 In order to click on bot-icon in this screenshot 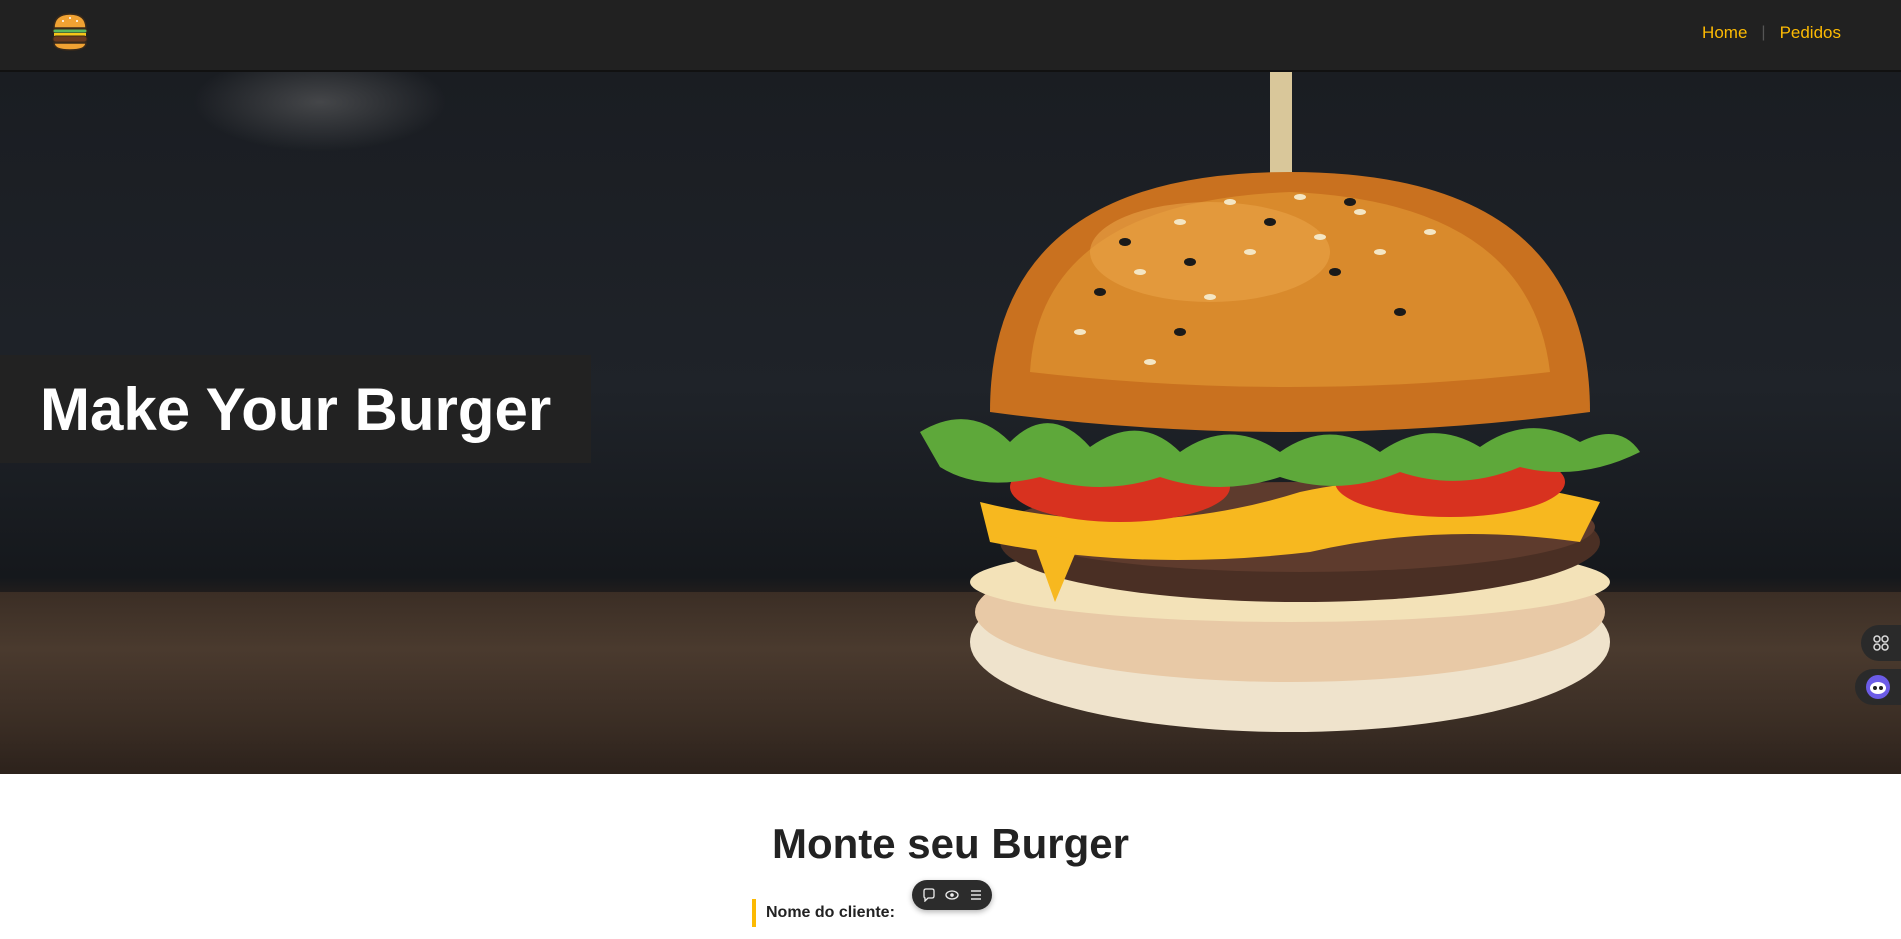, I will do `click(1878, 687)`.